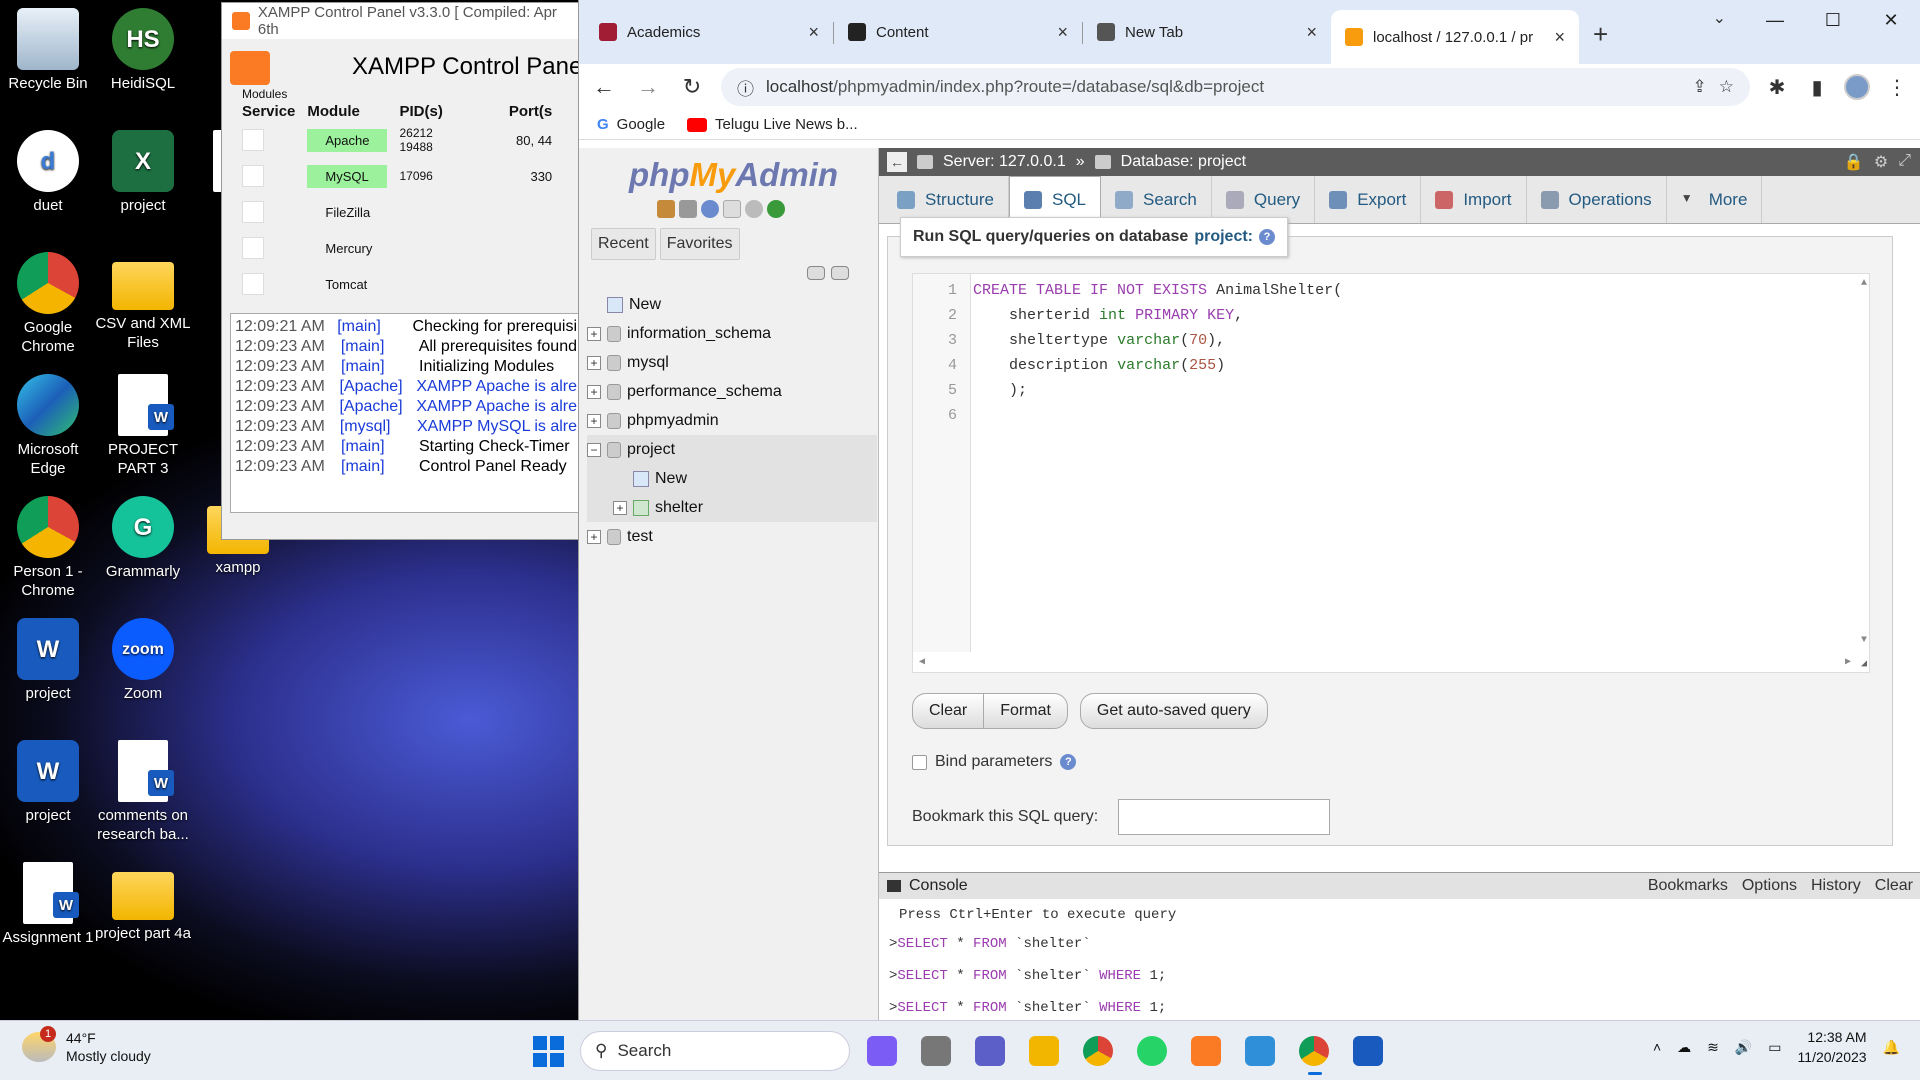  Describe the element at coordinates (1743, 1047) in the screenshot. I see `volume-icon: 🔊` at that location.